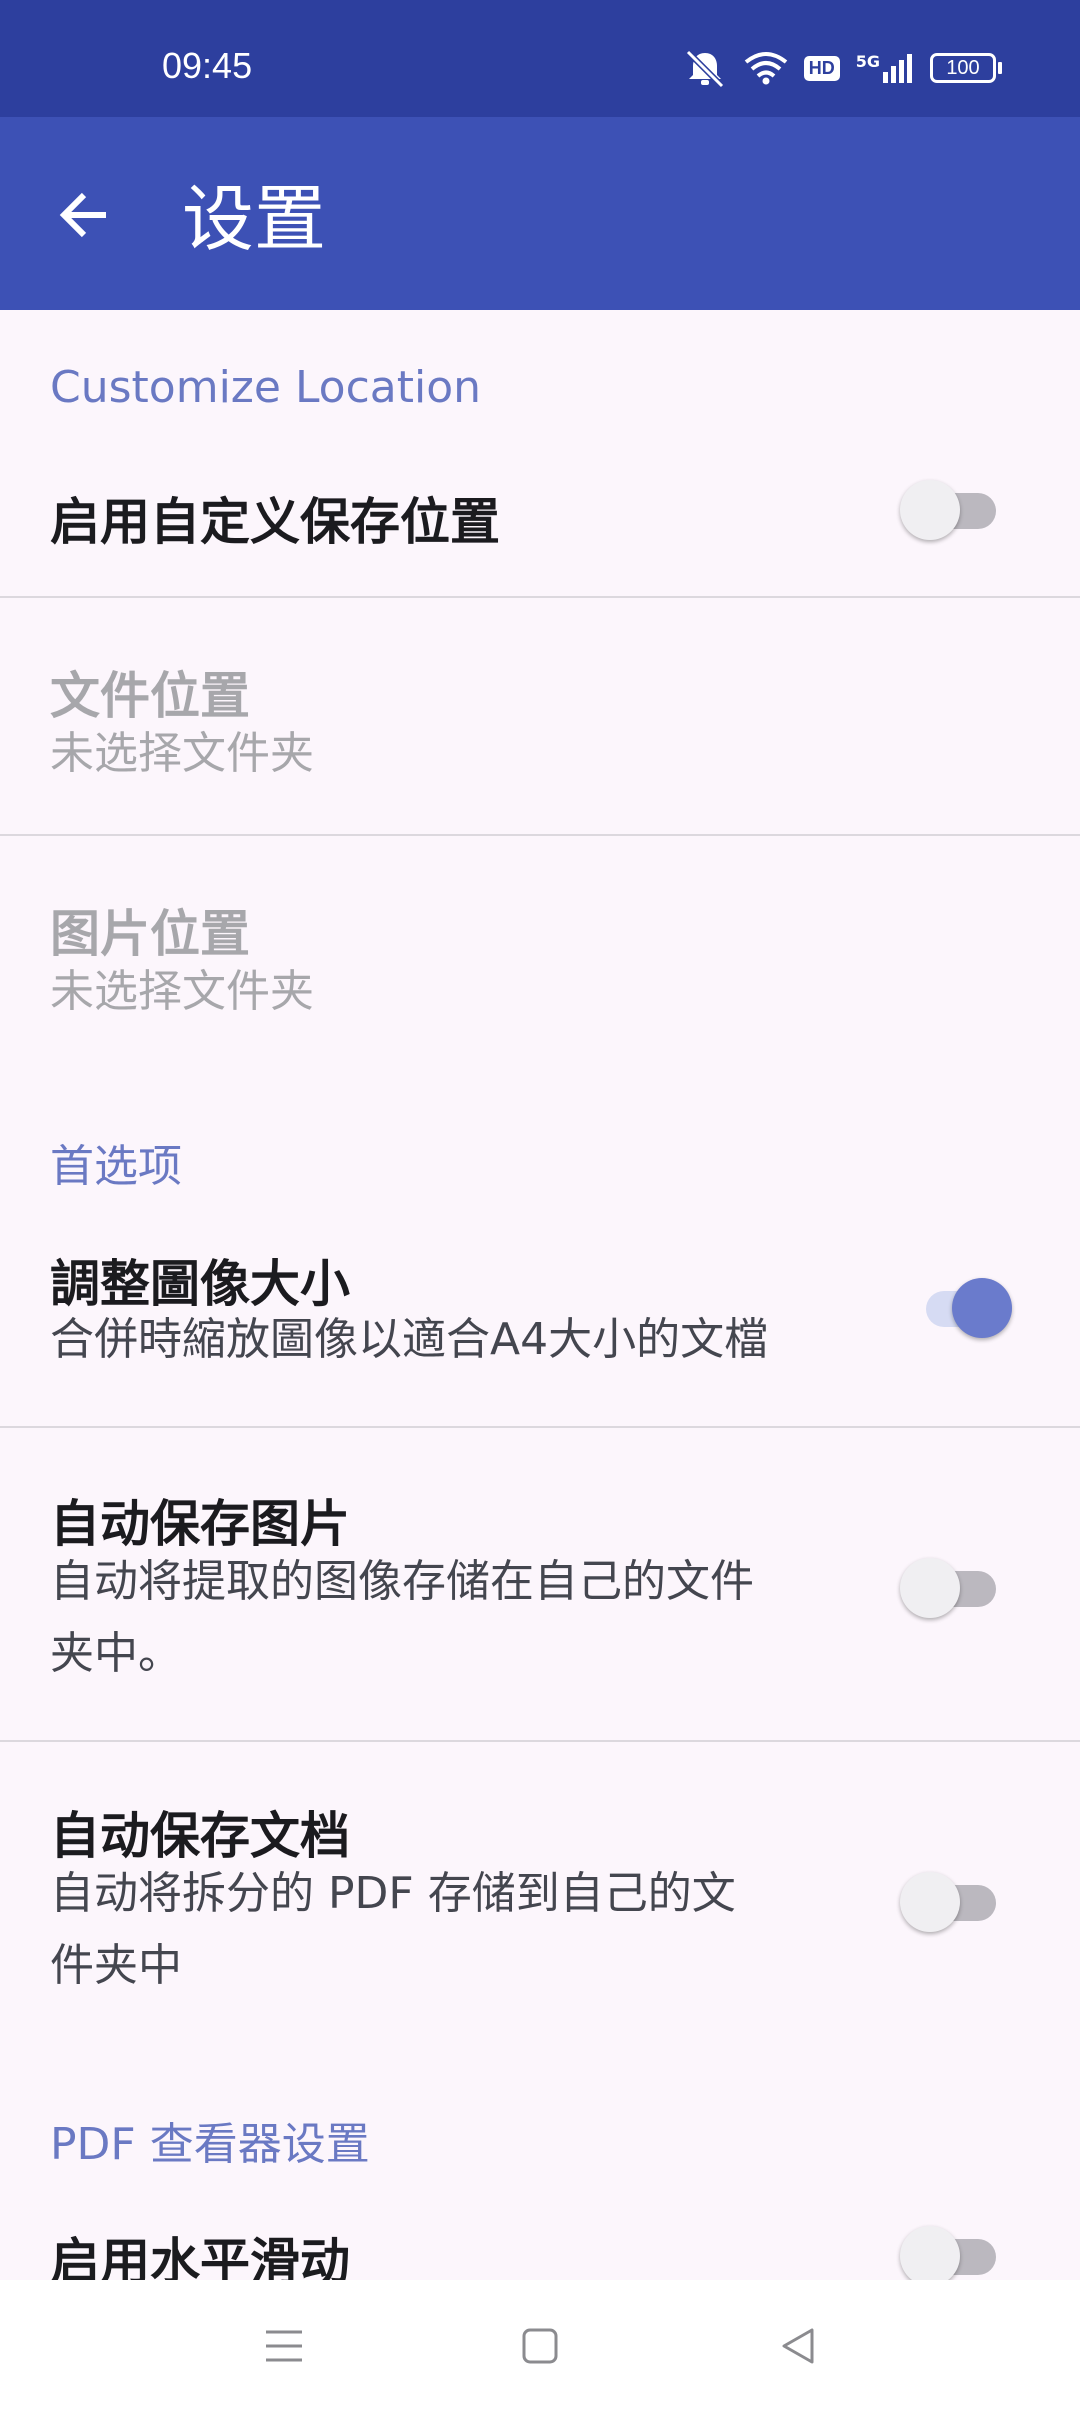 The image size is (1080, 2412). Describe the element at coordinates (950, 2253) in the screenshot. I see `horizontal-scroll-switch` at that location.